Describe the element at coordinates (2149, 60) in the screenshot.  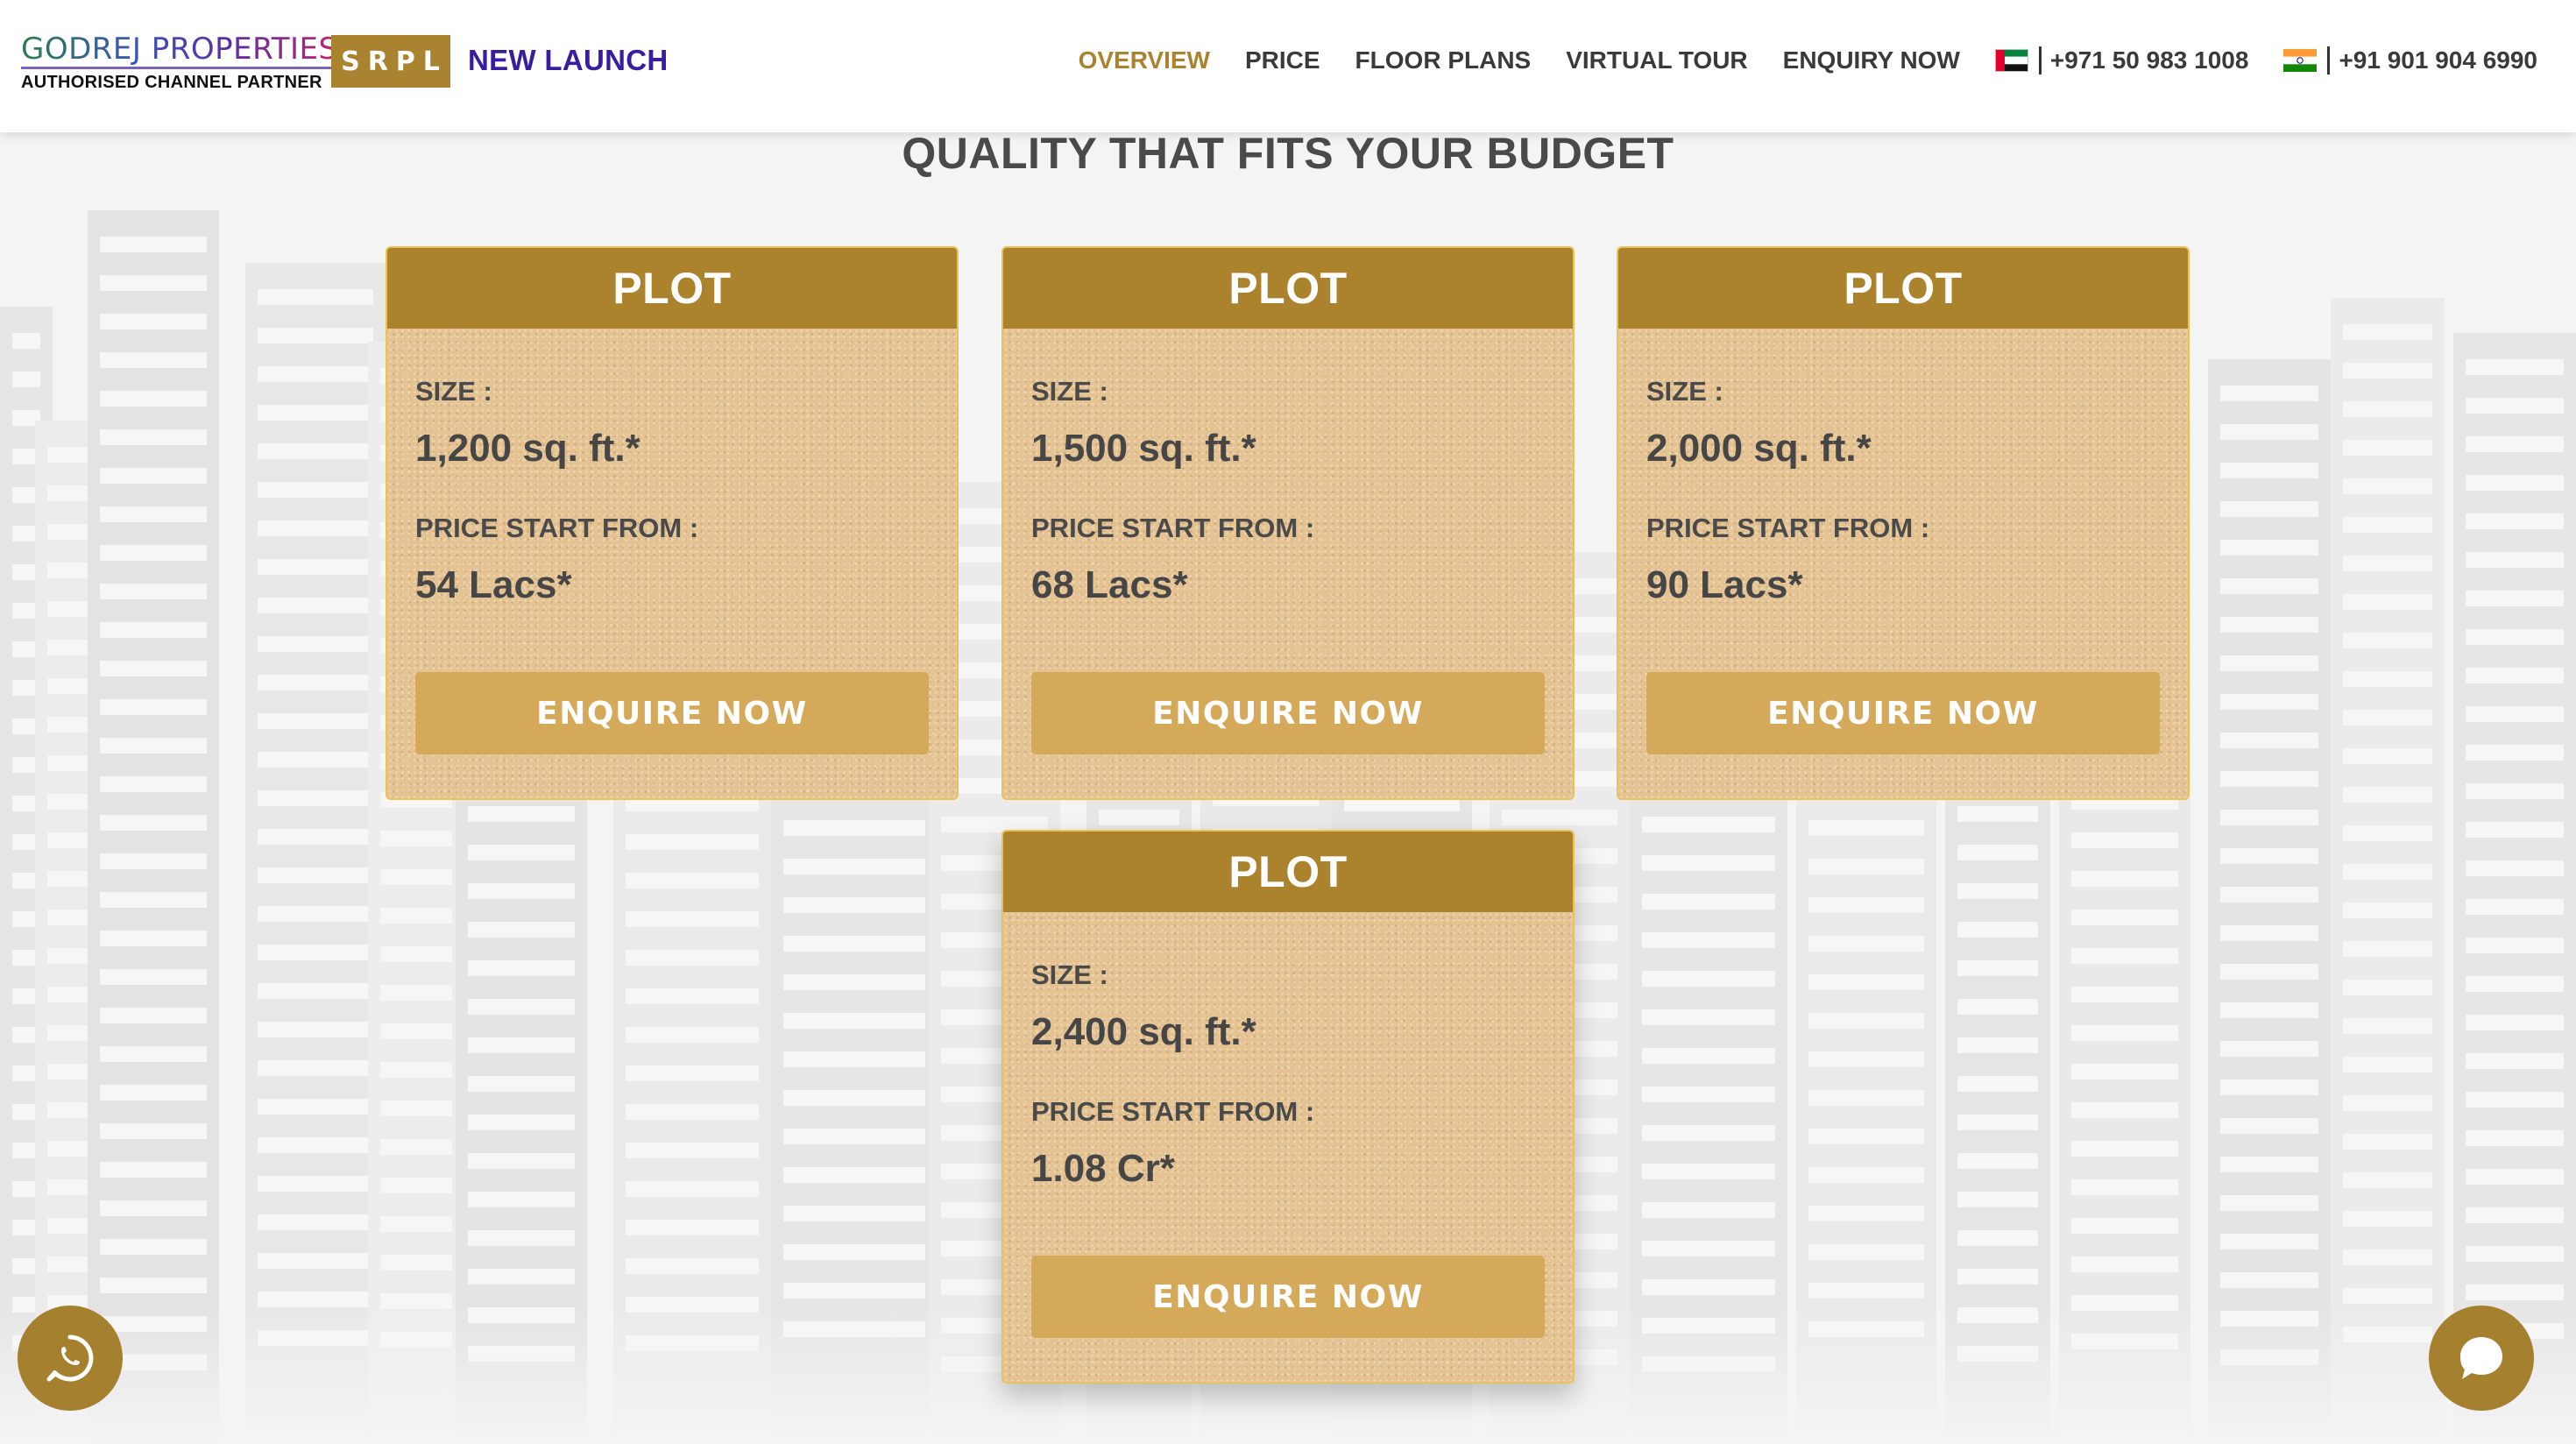
I see `phone-number-uae: +971 50 983 1008` at that location.